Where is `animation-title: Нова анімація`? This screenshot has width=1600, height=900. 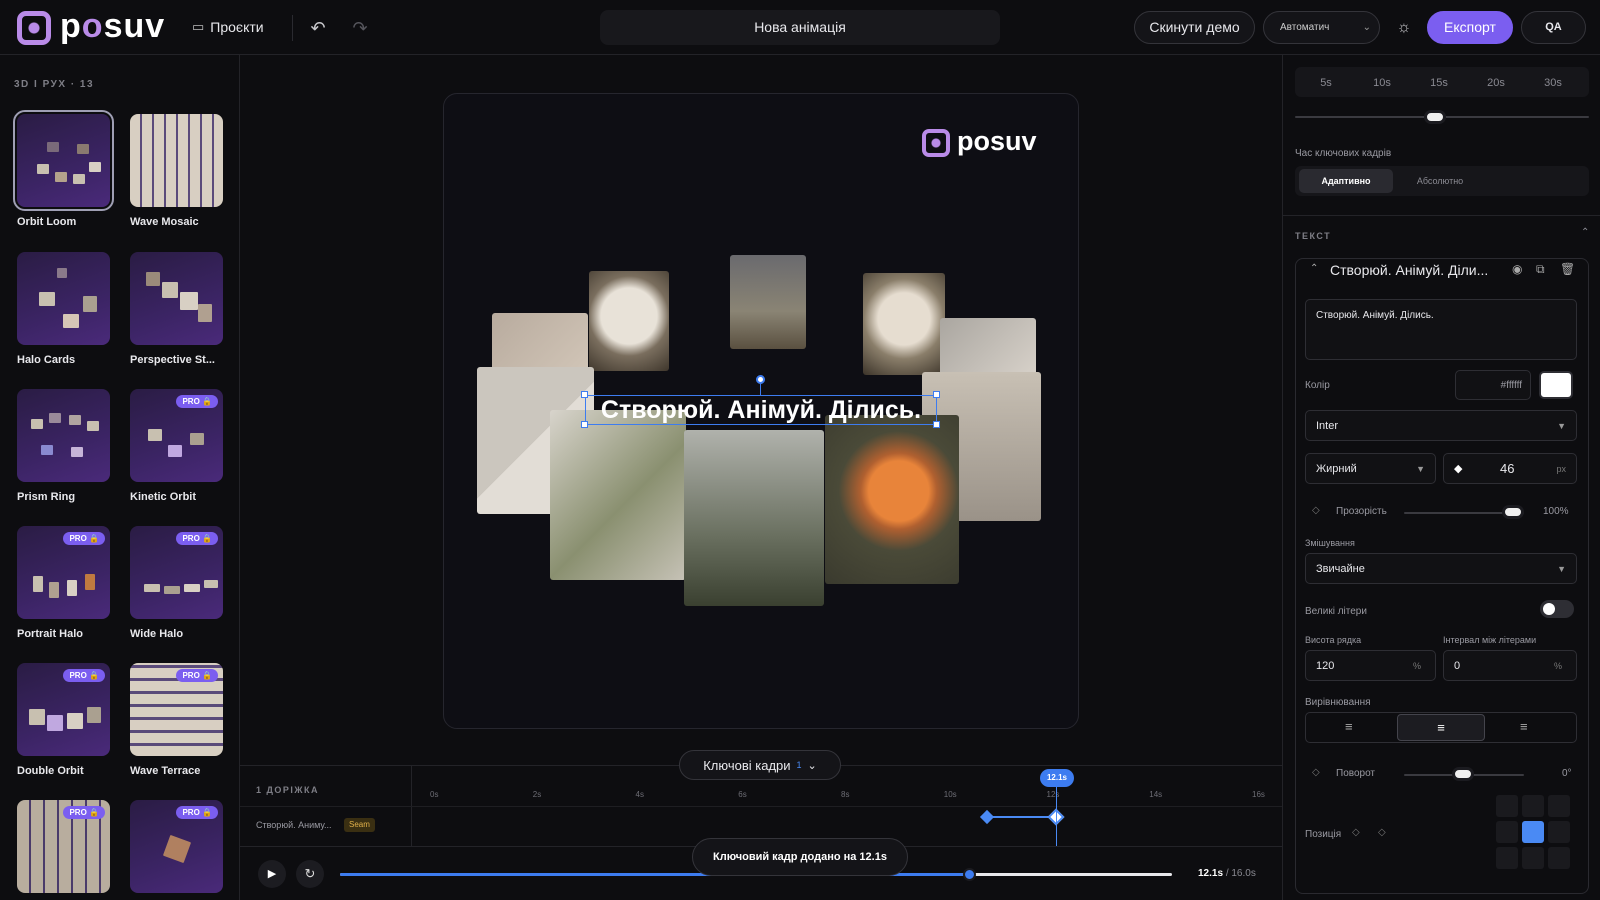 animation-title: Нова анімація is located at coordinates (800, 27).